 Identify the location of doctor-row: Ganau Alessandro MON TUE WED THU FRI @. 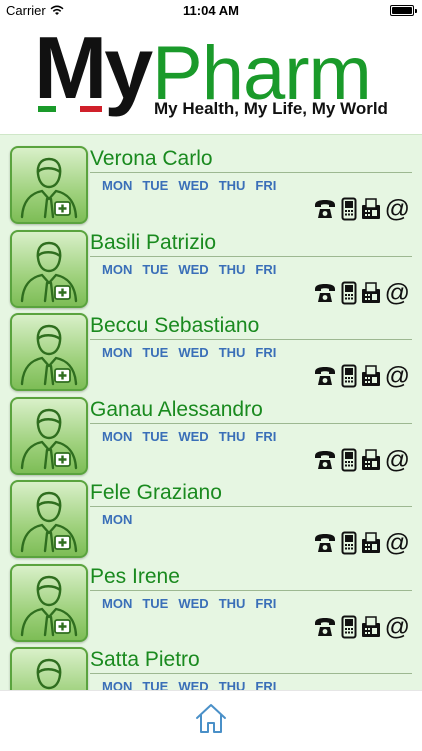
(211, 430).